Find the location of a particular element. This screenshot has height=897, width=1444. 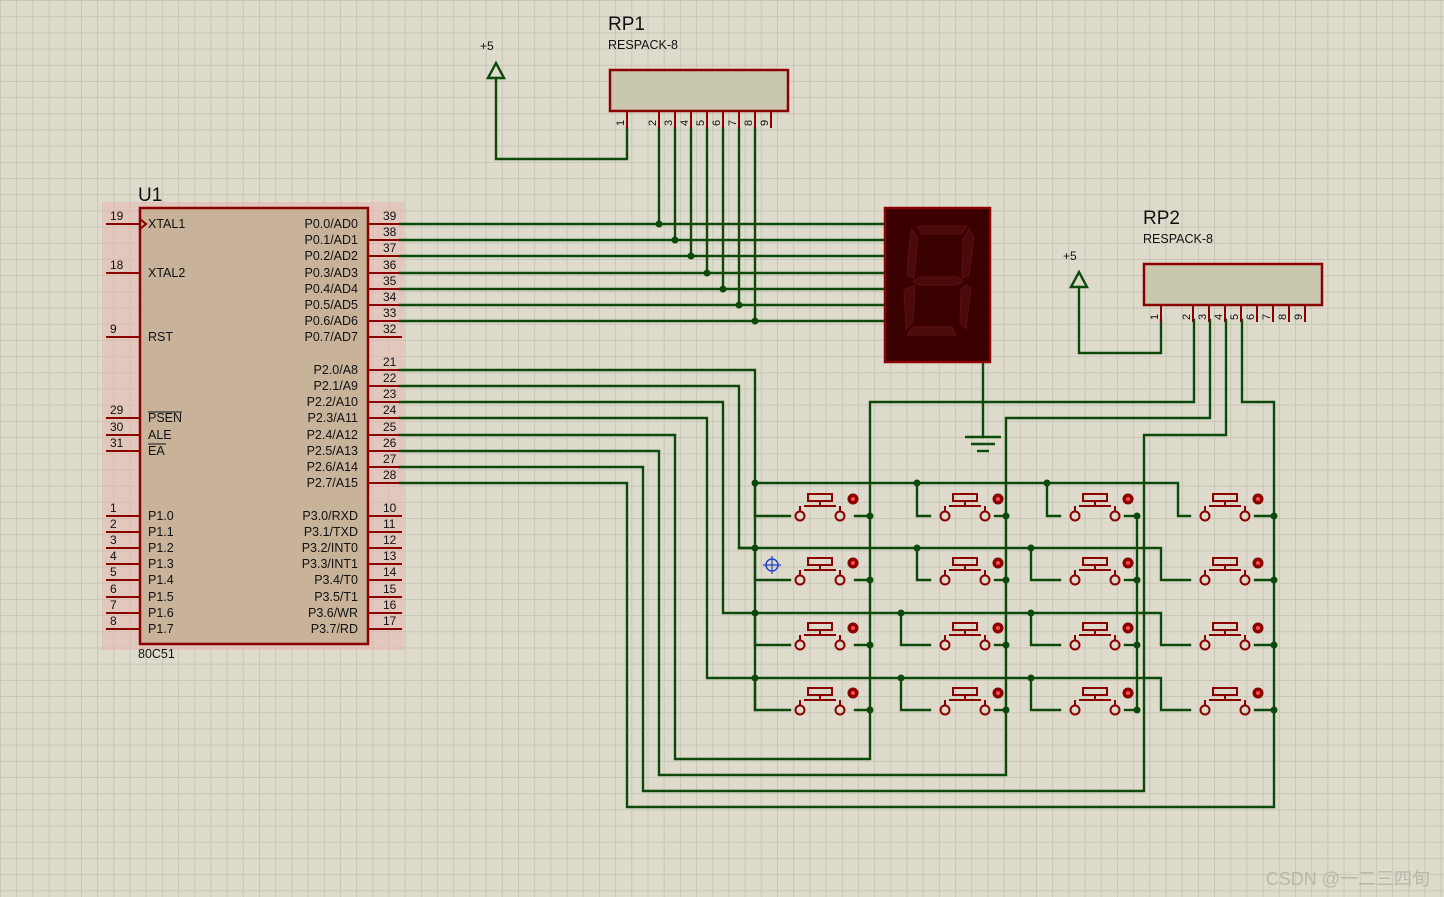

rp2-power-label: +5 is located at coordinates (1070, 256).